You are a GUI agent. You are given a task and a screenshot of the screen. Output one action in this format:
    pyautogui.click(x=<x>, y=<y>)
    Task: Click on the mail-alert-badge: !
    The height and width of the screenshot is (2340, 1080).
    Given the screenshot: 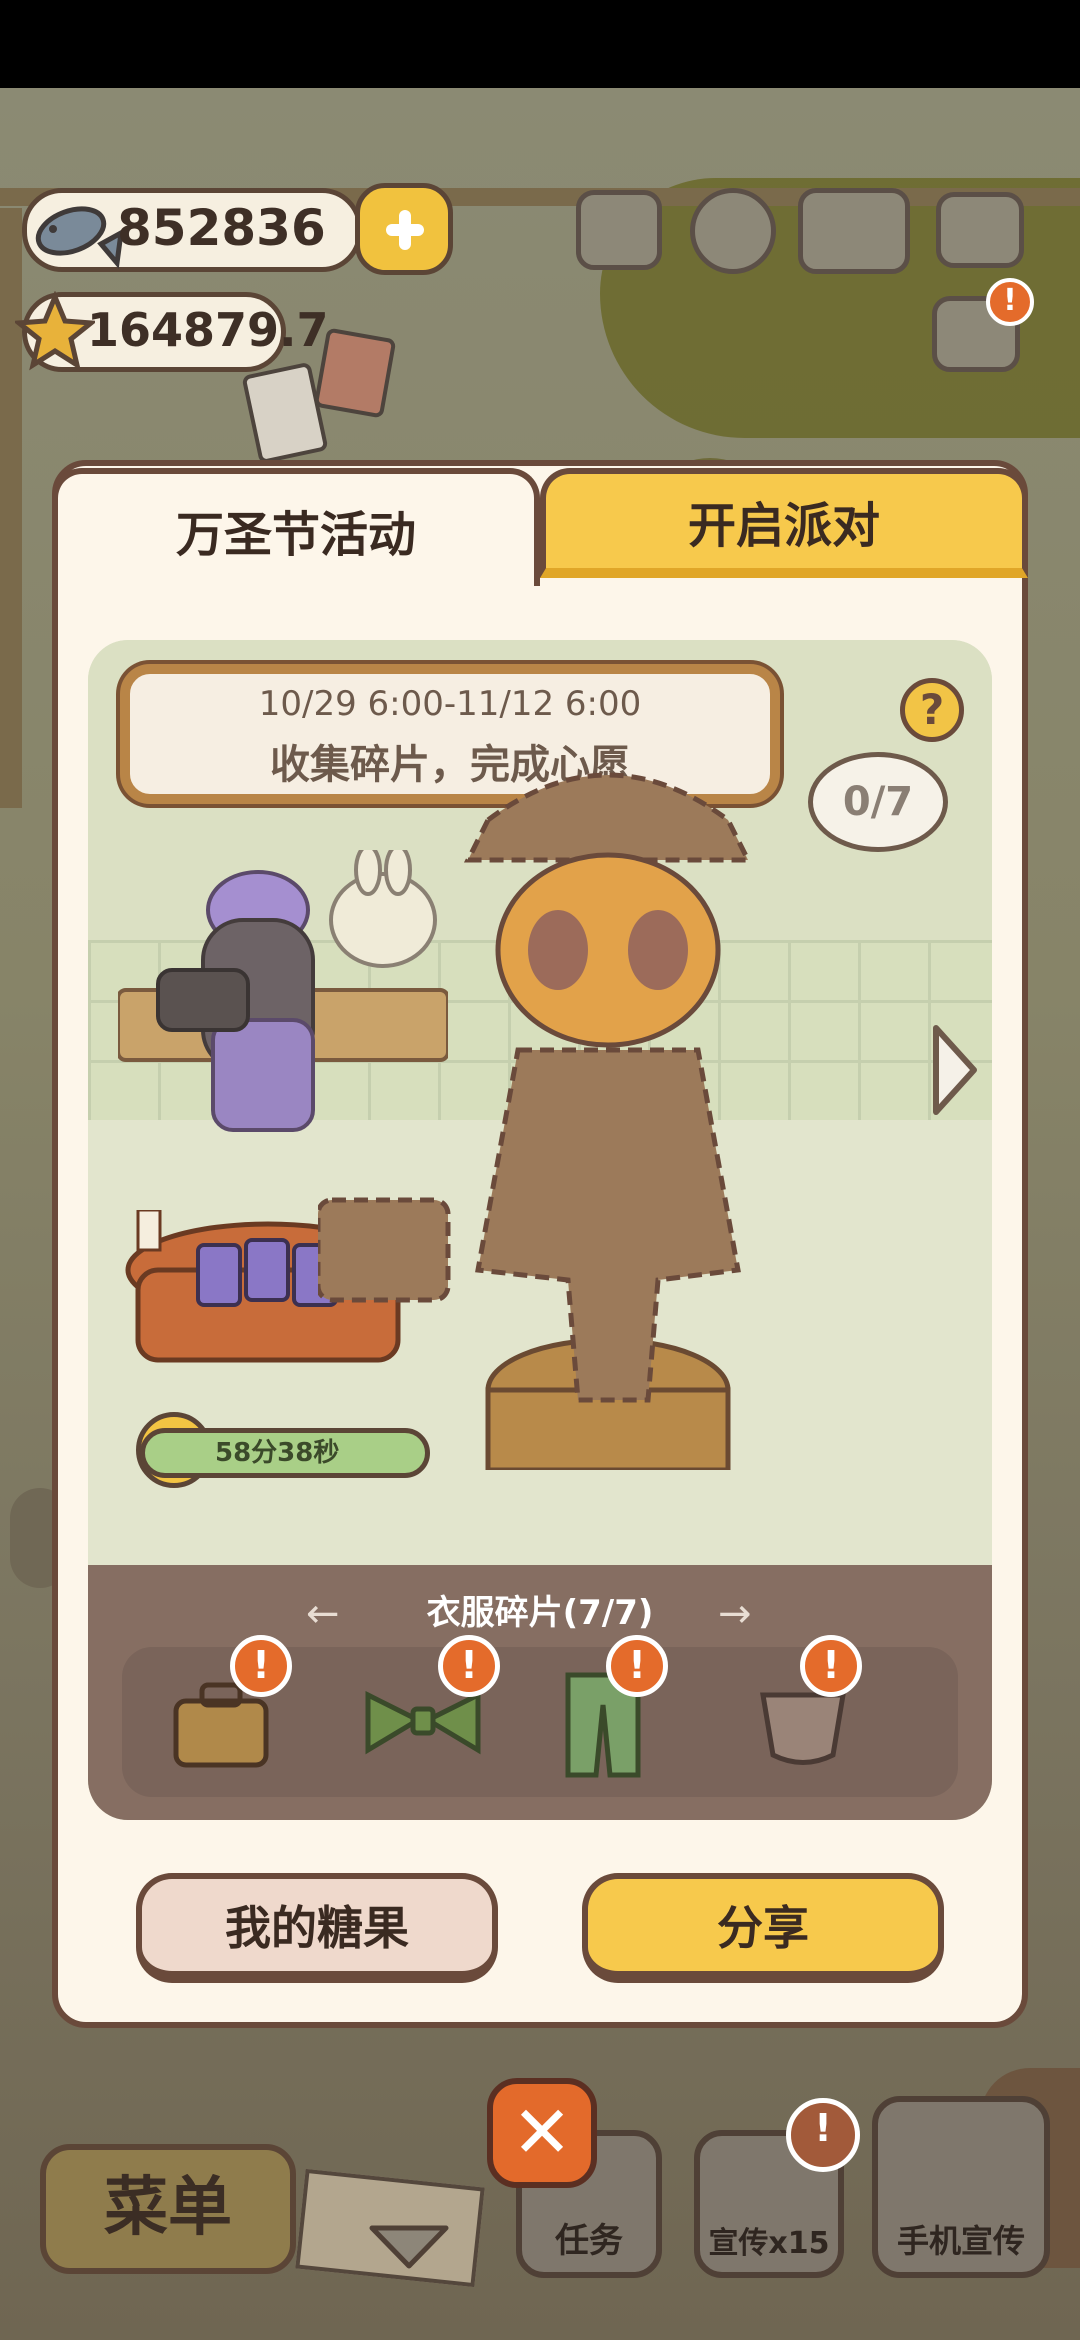 What is the action you would take?
    pyautogui.click(x=1010, y=302)
    